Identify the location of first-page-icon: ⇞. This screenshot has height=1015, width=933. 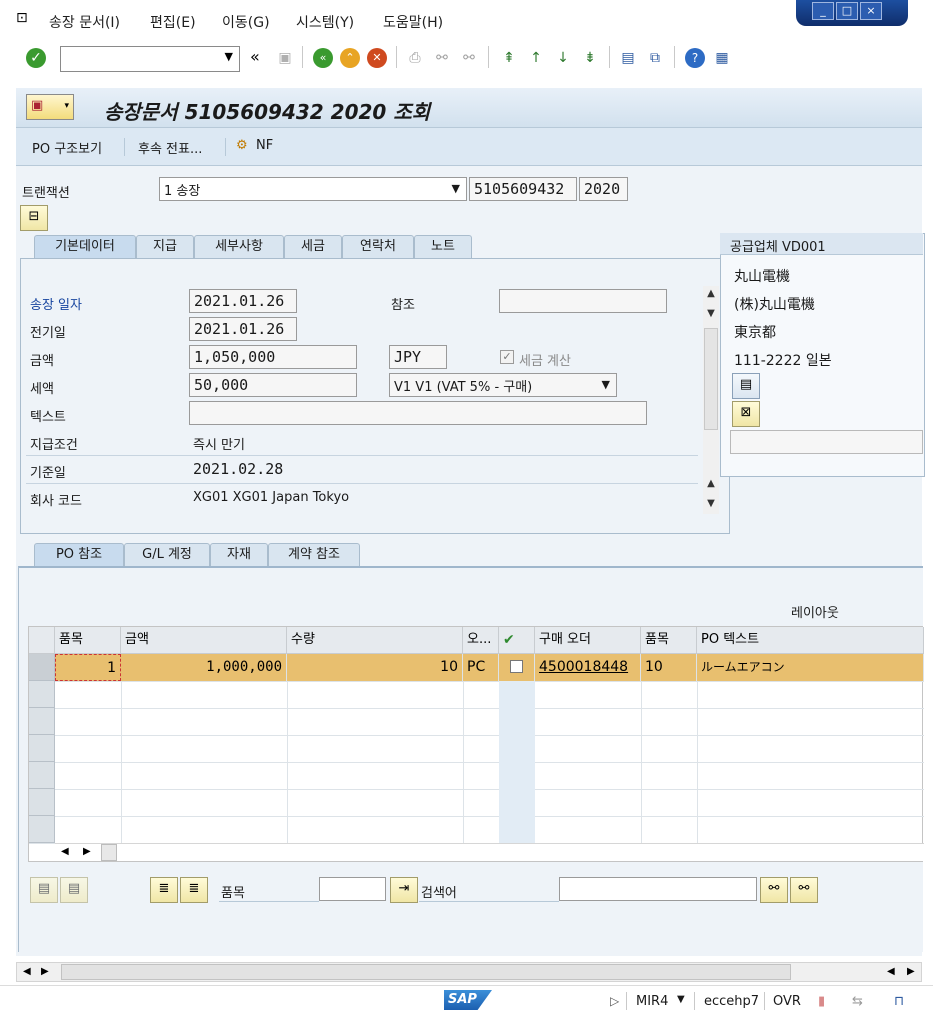
(509, 58).